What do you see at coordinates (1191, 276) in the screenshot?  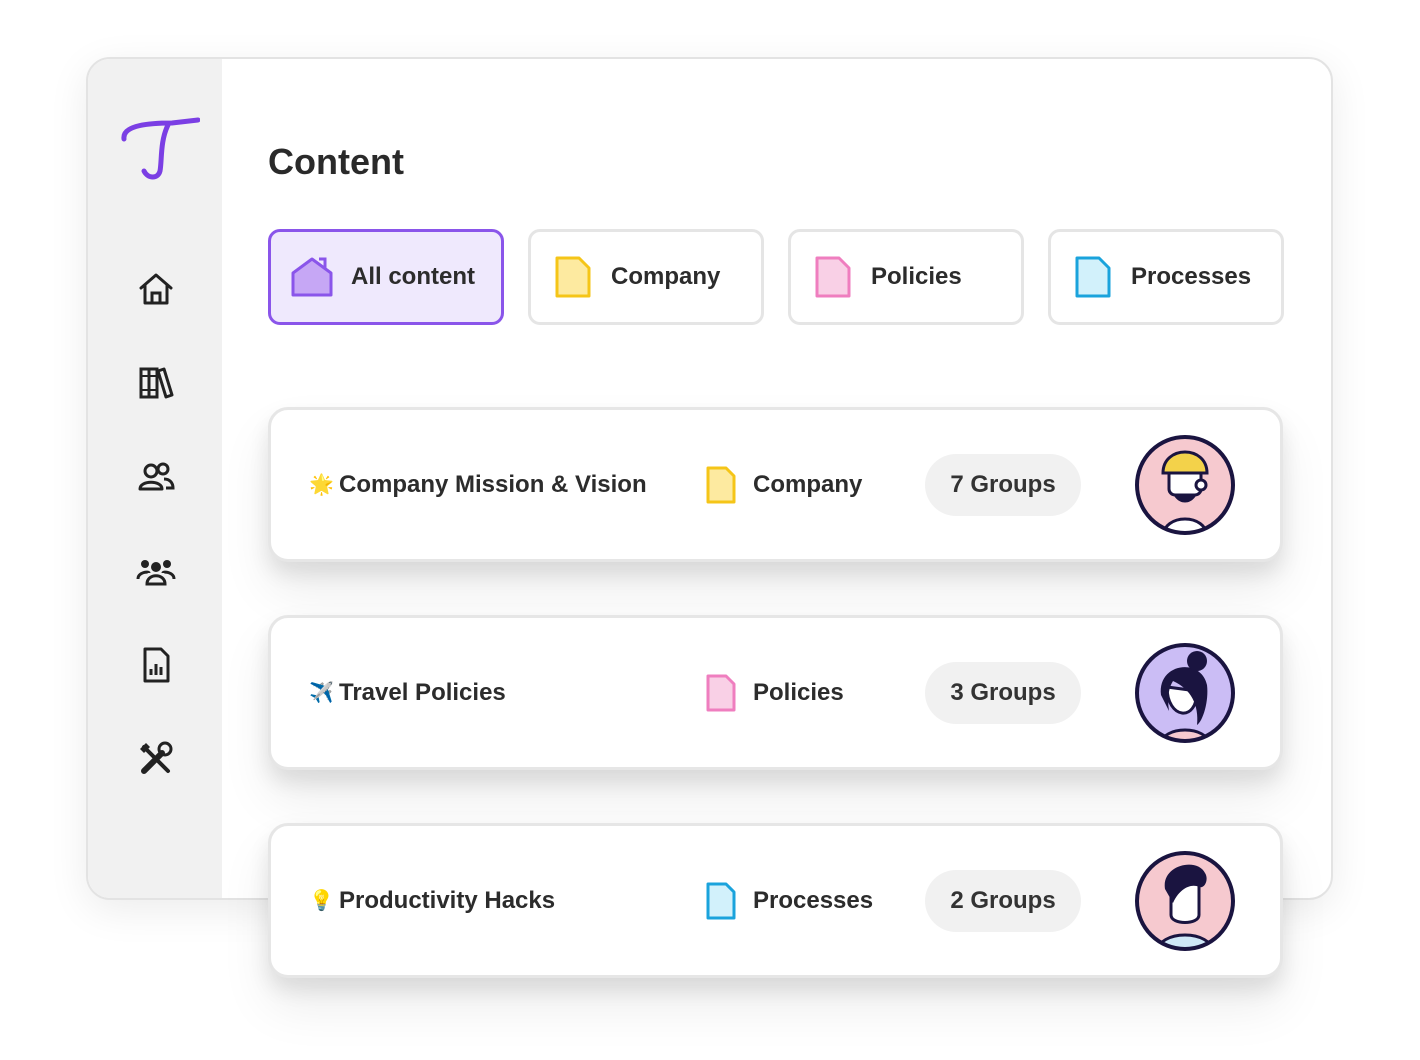 I see `tab-label: Processes` at bounding box center [1191, 276].